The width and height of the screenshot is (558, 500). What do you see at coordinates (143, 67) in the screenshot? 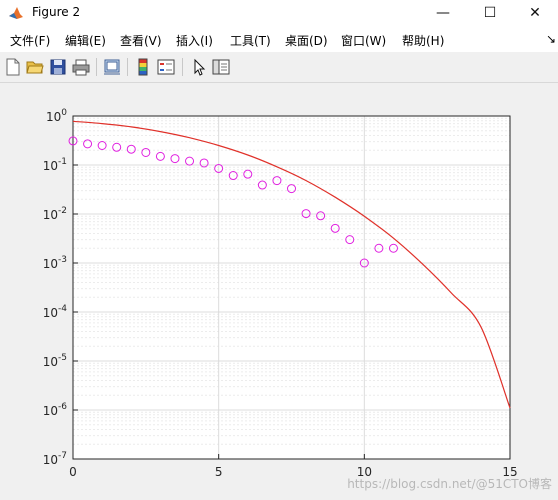
I see `colorbar-icon` at bounding box center [143, 67].